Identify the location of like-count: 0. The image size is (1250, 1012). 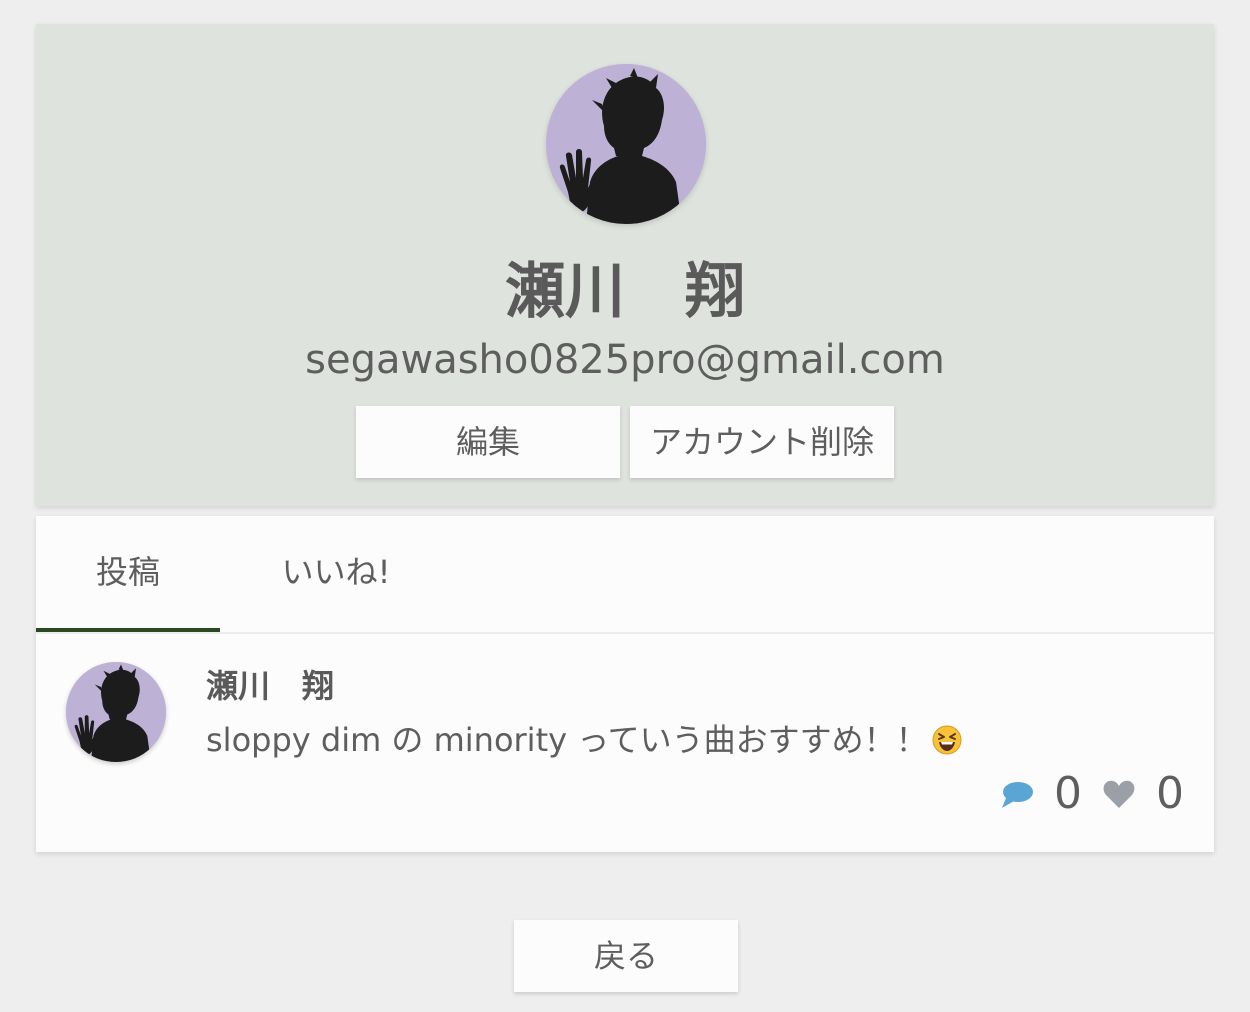
(1170, 793).